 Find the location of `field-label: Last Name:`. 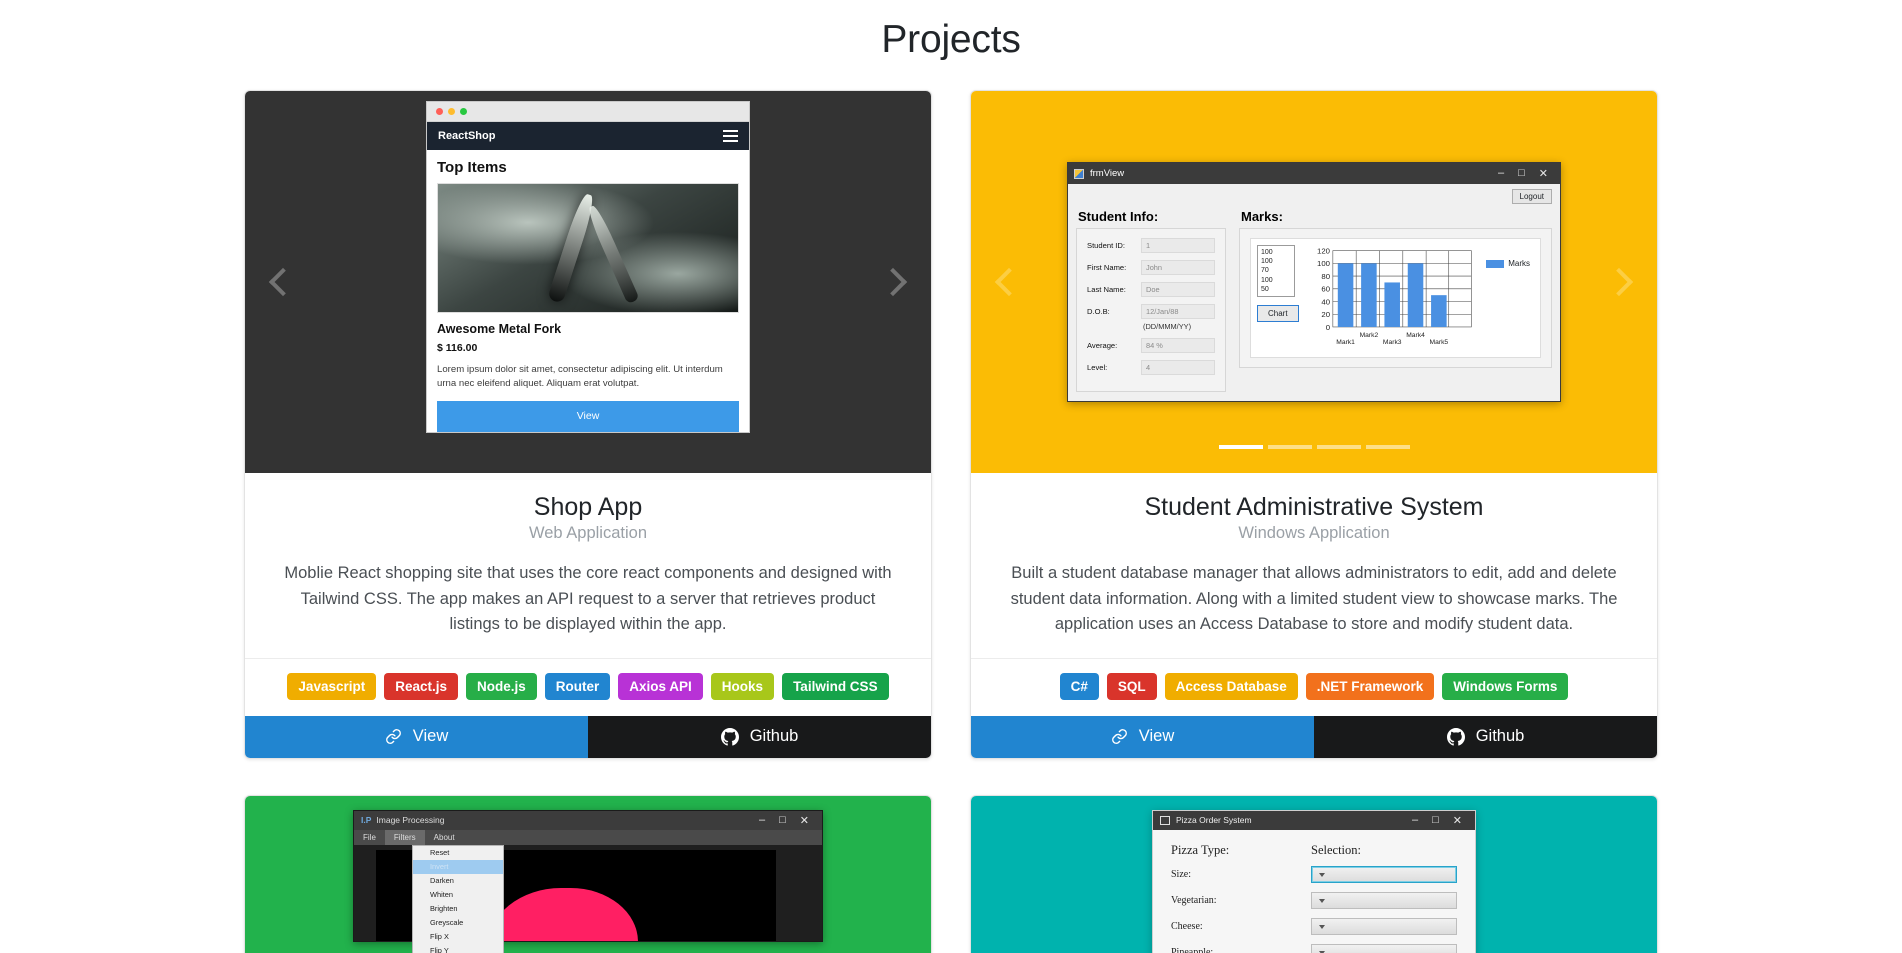

field-label: Last Name: is located at coordinates (1106, 289).